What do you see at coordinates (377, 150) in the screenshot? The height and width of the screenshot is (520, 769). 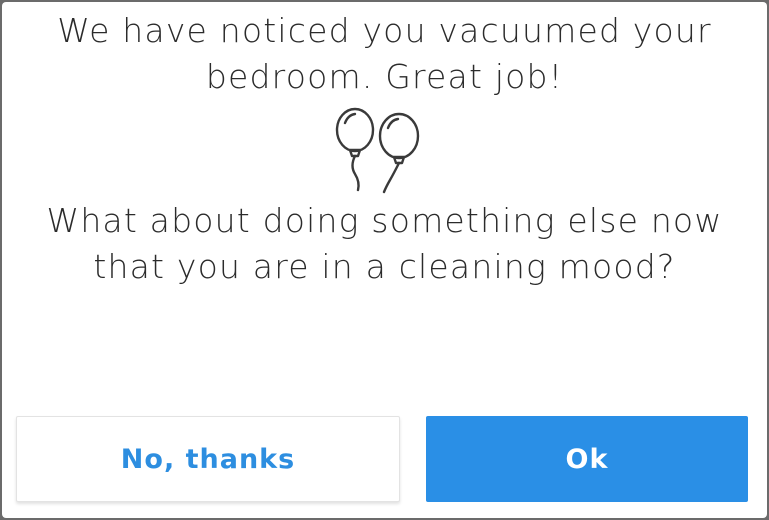 I see `balloons-icon` at bounding box center [377, 150].